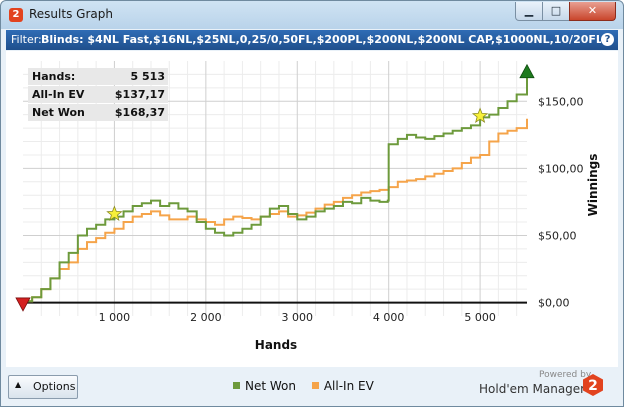 Image resolution: width=624 pixels, height=407 pixels. I want to click on x-tick-label: 4 000, so click(389, 317).